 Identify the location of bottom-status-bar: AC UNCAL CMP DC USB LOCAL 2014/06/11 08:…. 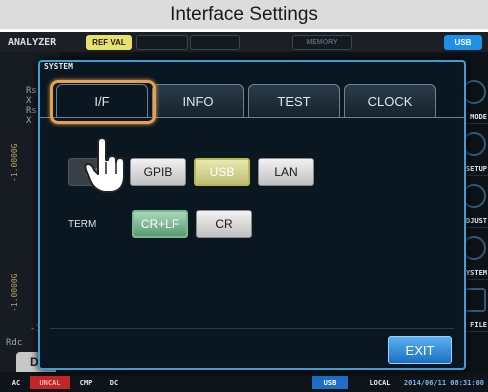
(244, 382).